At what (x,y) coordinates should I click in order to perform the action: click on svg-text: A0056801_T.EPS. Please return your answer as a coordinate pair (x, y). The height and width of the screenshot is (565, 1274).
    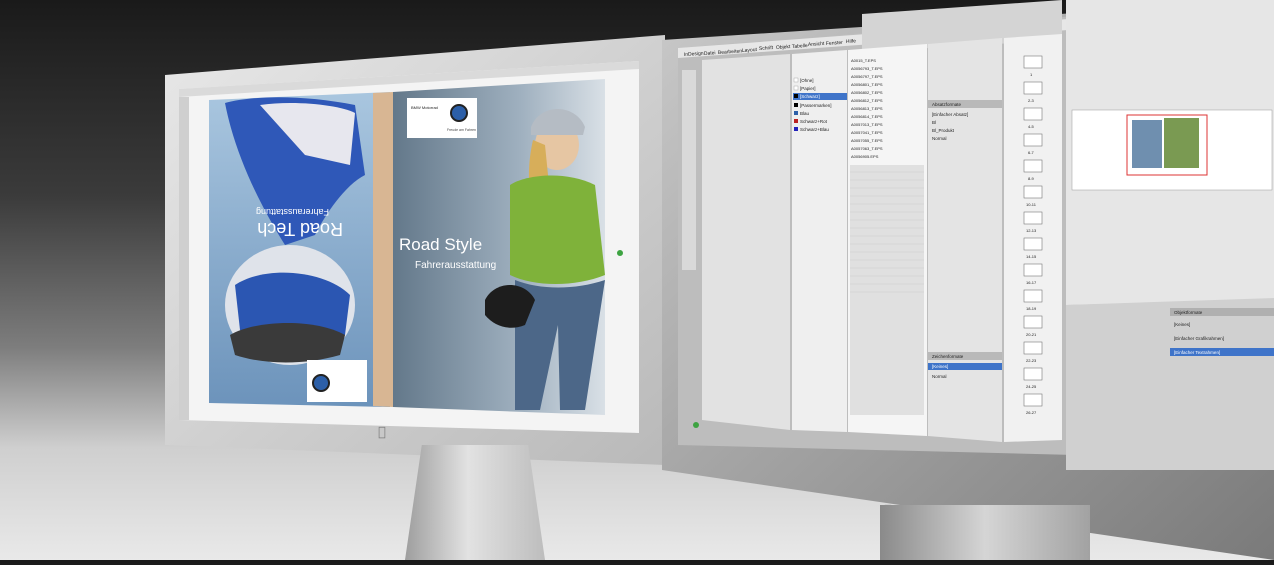
    Looking at the image, I should click on (867, 84).